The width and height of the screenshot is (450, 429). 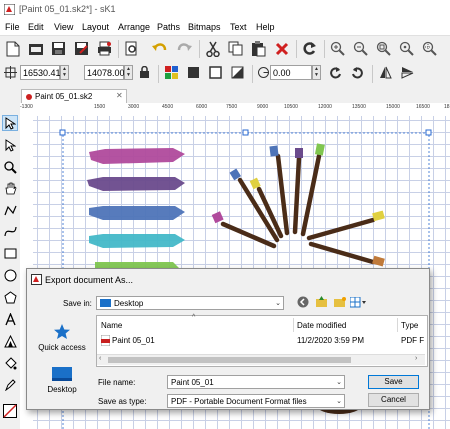 What do you see at coordinates (10, 363) in the screenshot?
I see `fill-tool` at bounding box center [10, 363].